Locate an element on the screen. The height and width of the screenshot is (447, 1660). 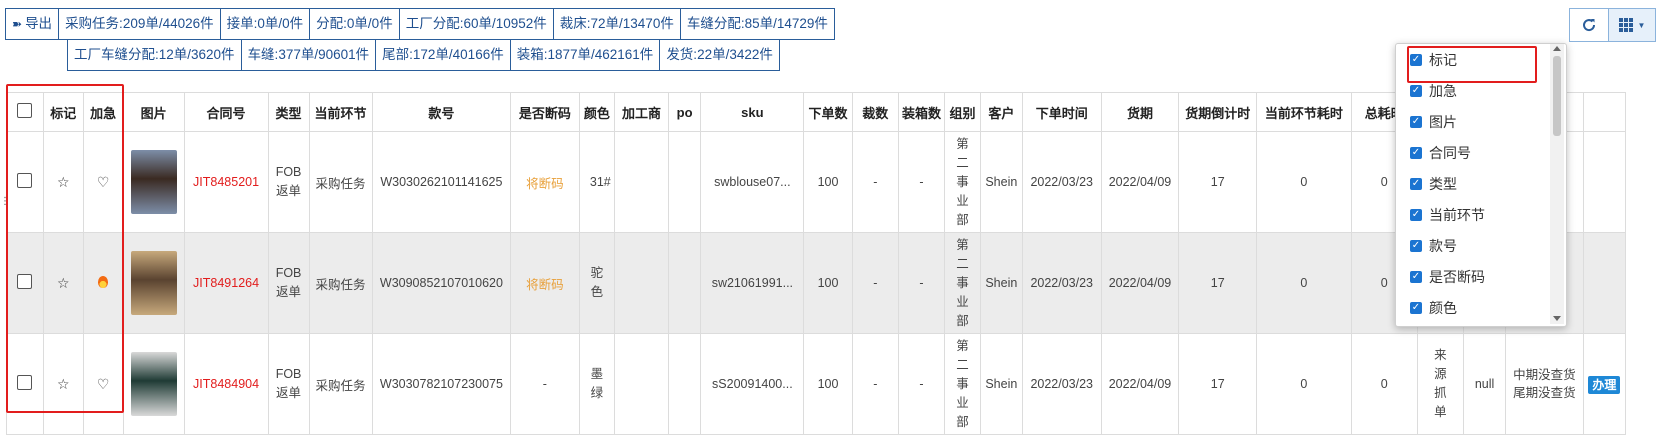
cell-text: 0 is located at coordinates (1384, 384).